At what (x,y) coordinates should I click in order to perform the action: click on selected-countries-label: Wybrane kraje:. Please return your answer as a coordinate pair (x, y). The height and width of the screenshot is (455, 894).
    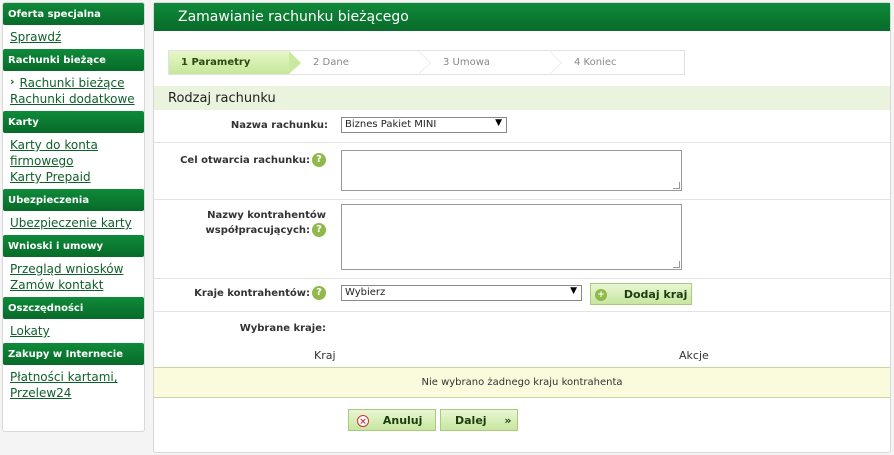
    Looking at the image, I should click on (282, 328).